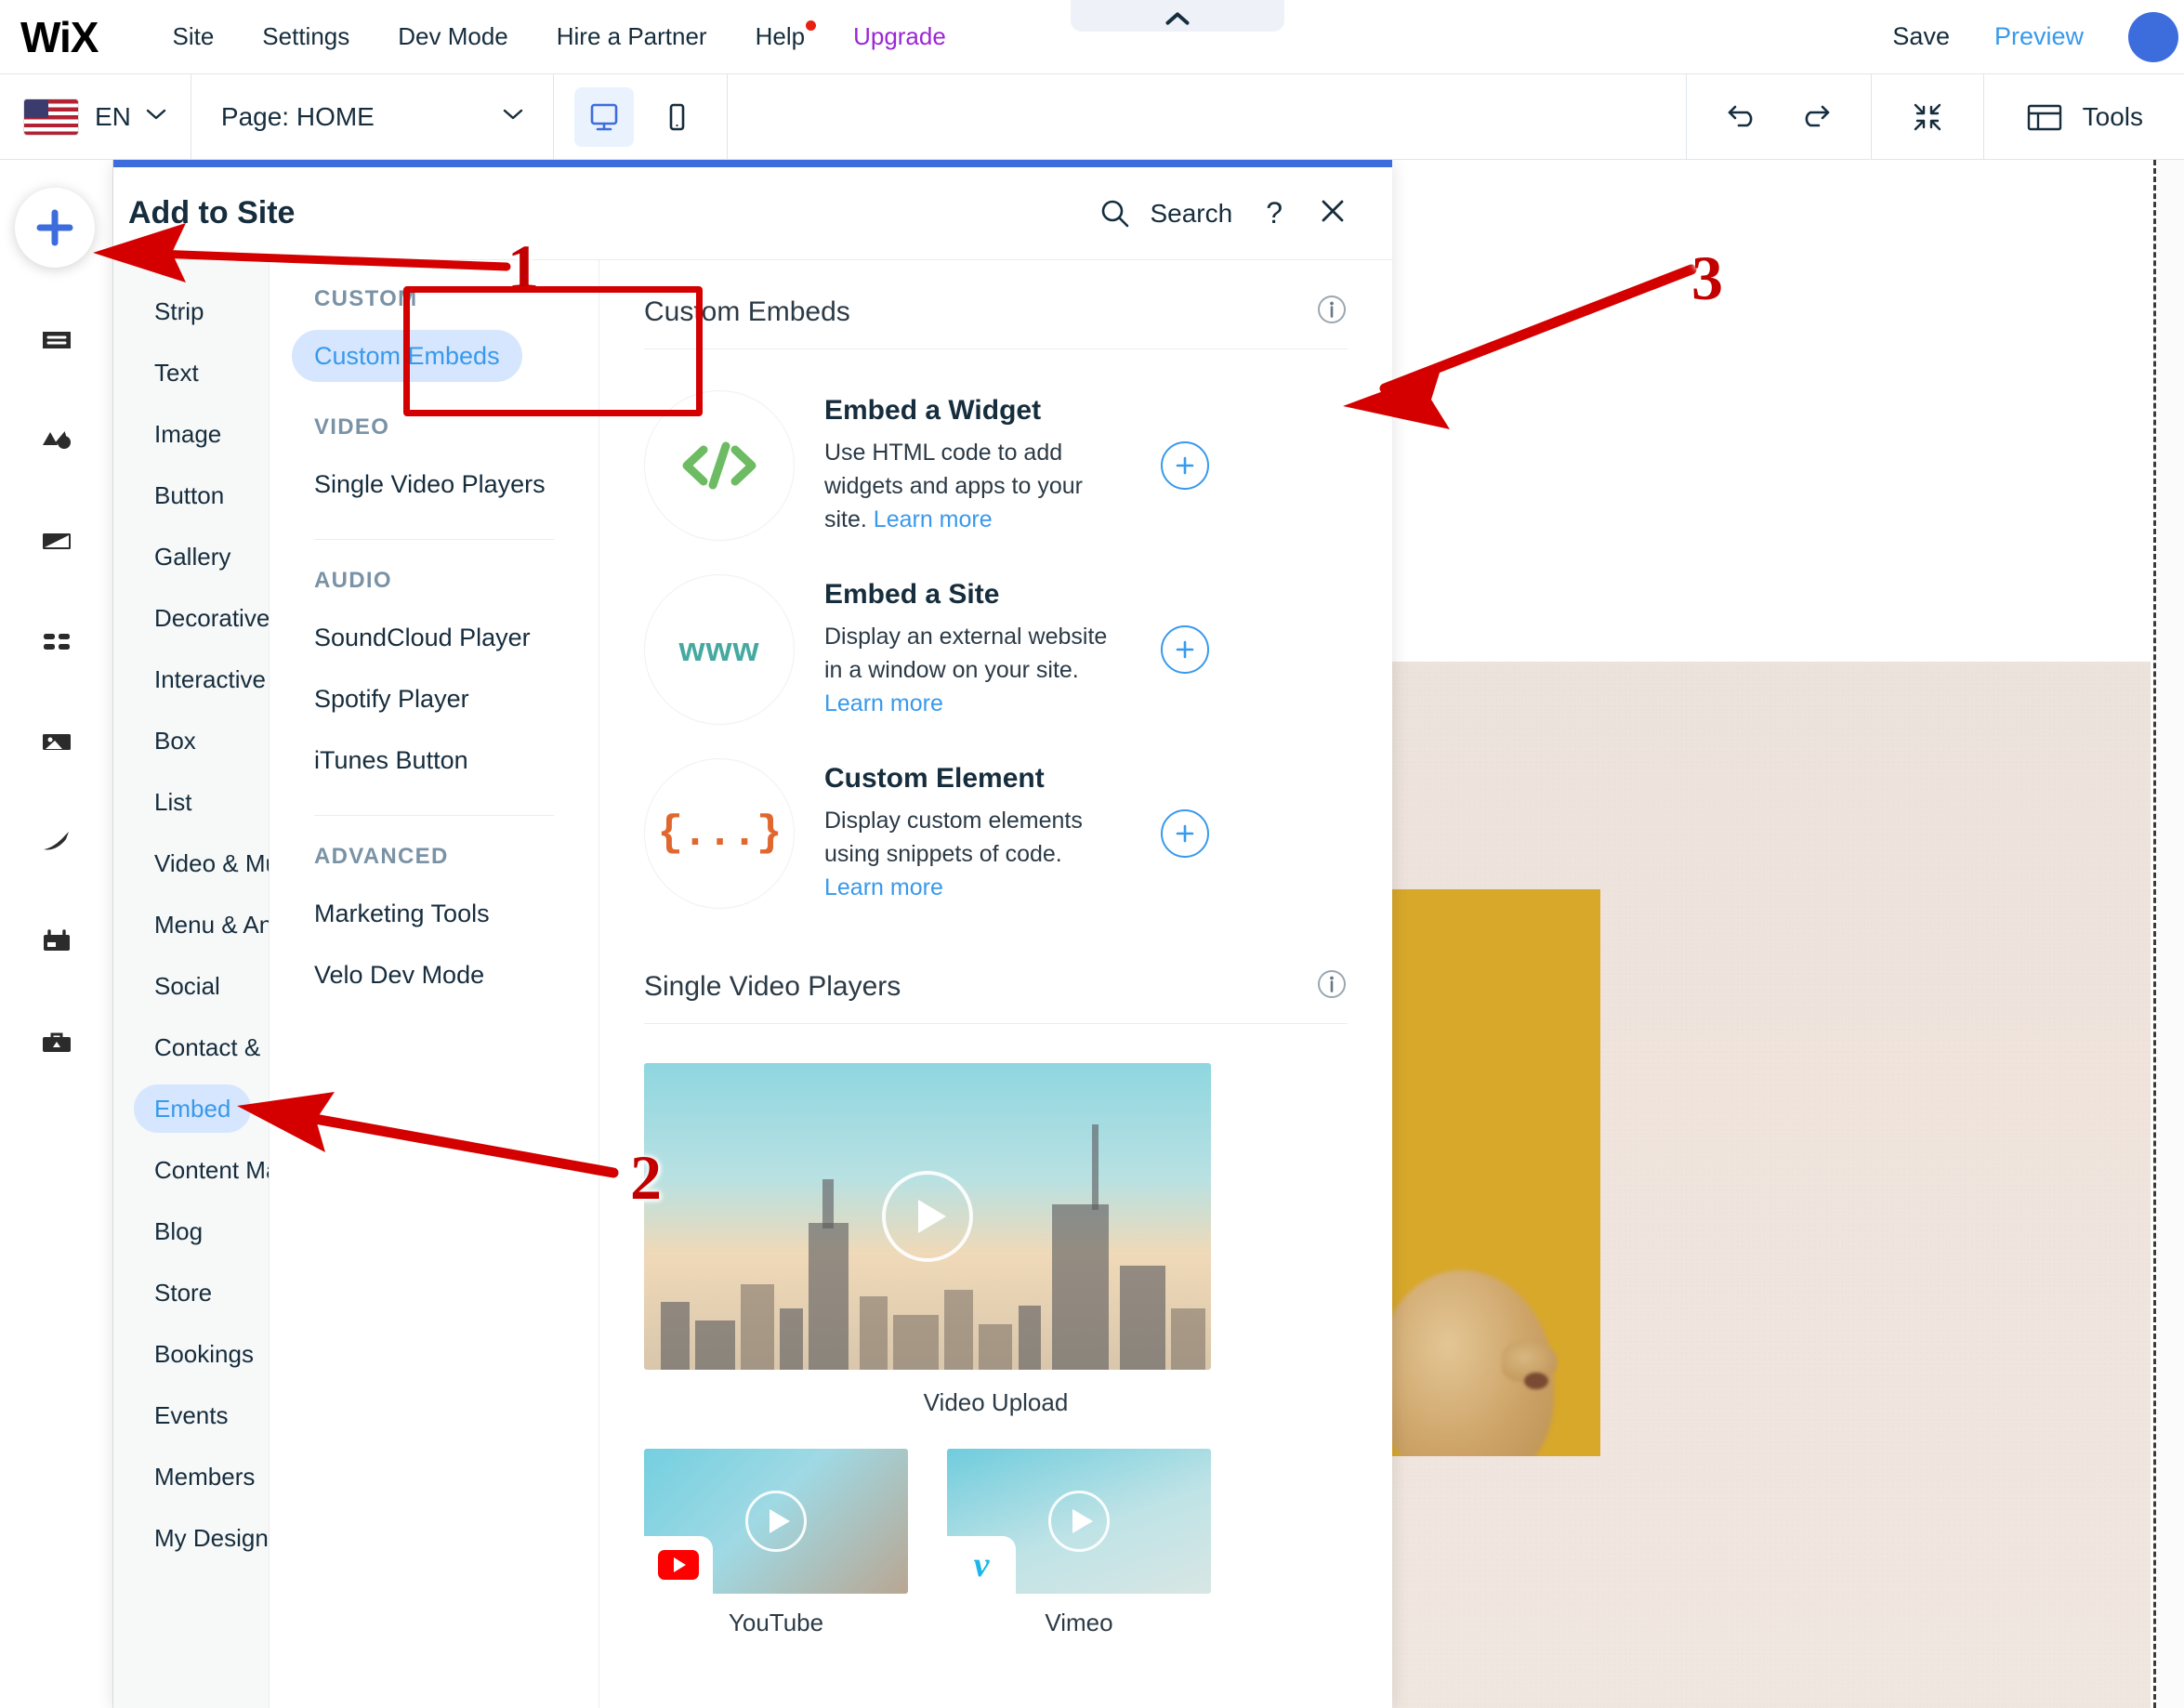 Image resolution: width=2184 pixels, height=1708 pixels. I want to click on category-content-manager: Content Manager, so click(191, 1170).